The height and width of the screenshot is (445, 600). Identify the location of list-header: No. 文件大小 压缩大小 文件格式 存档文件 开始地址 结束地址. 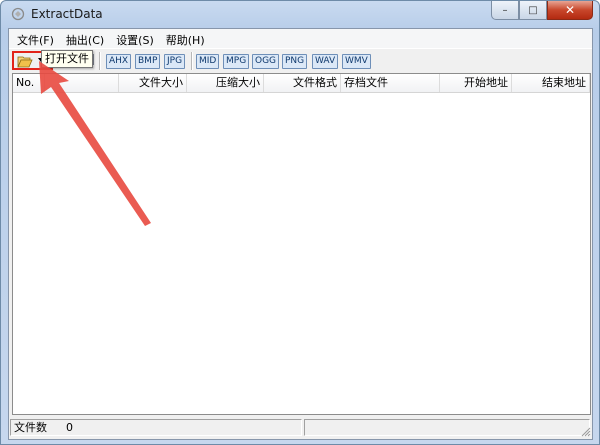
(301, 83).